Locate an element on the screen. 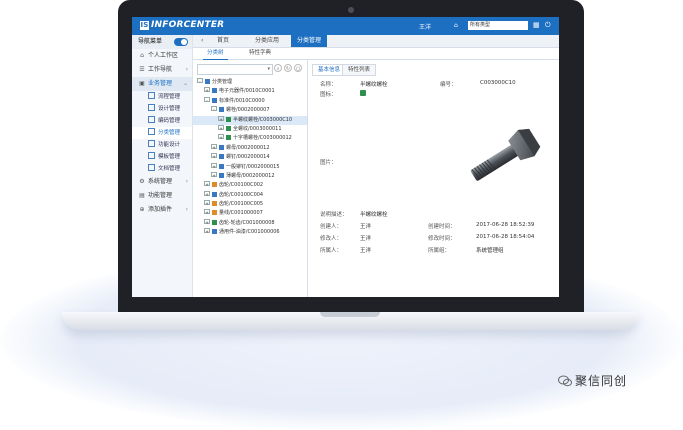 This screenshot has height=430, width=683. tree-node: + 全螺纹/0003000011 is located at coordinates (250, 129).